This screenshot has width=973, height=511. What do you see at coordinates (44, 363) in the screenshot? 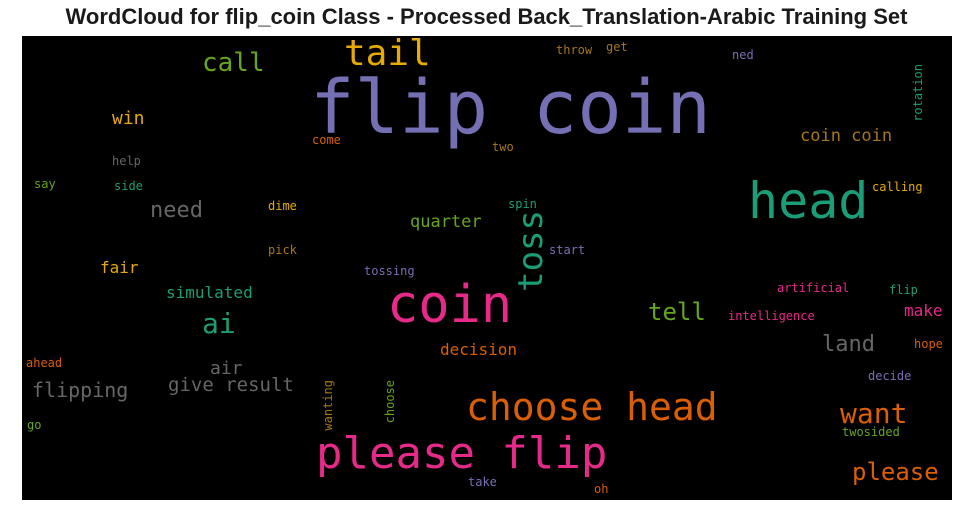
I see `word-ahead: ahead` at bounding box center [44, 363].